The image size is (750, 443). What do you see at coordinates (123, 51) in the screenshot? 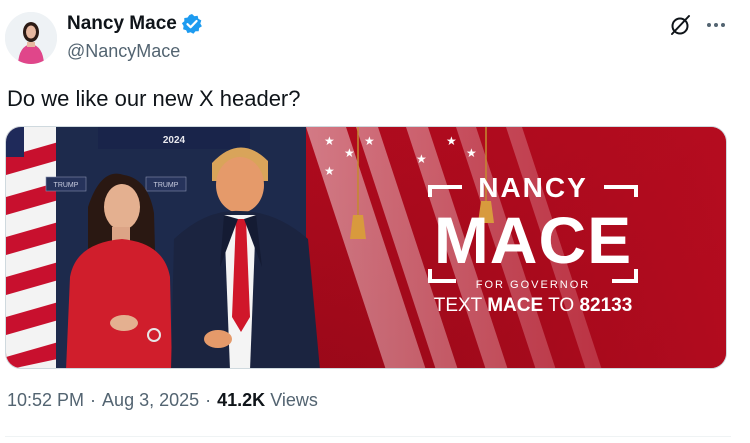
I see `author-handle: @NancyMace` at bounding box center [123, 51].